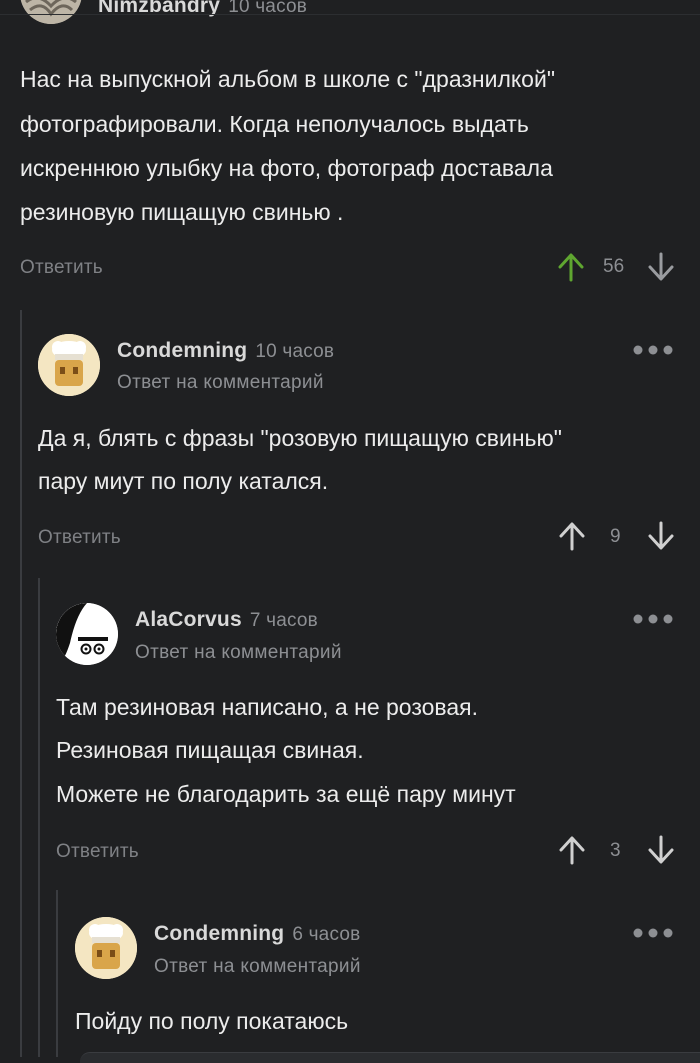 The width and height of the screenshot is (700, 1063). Describe the element at coordinates (615, 536) in the screenshot. I see `rating-count: 9` at that location.